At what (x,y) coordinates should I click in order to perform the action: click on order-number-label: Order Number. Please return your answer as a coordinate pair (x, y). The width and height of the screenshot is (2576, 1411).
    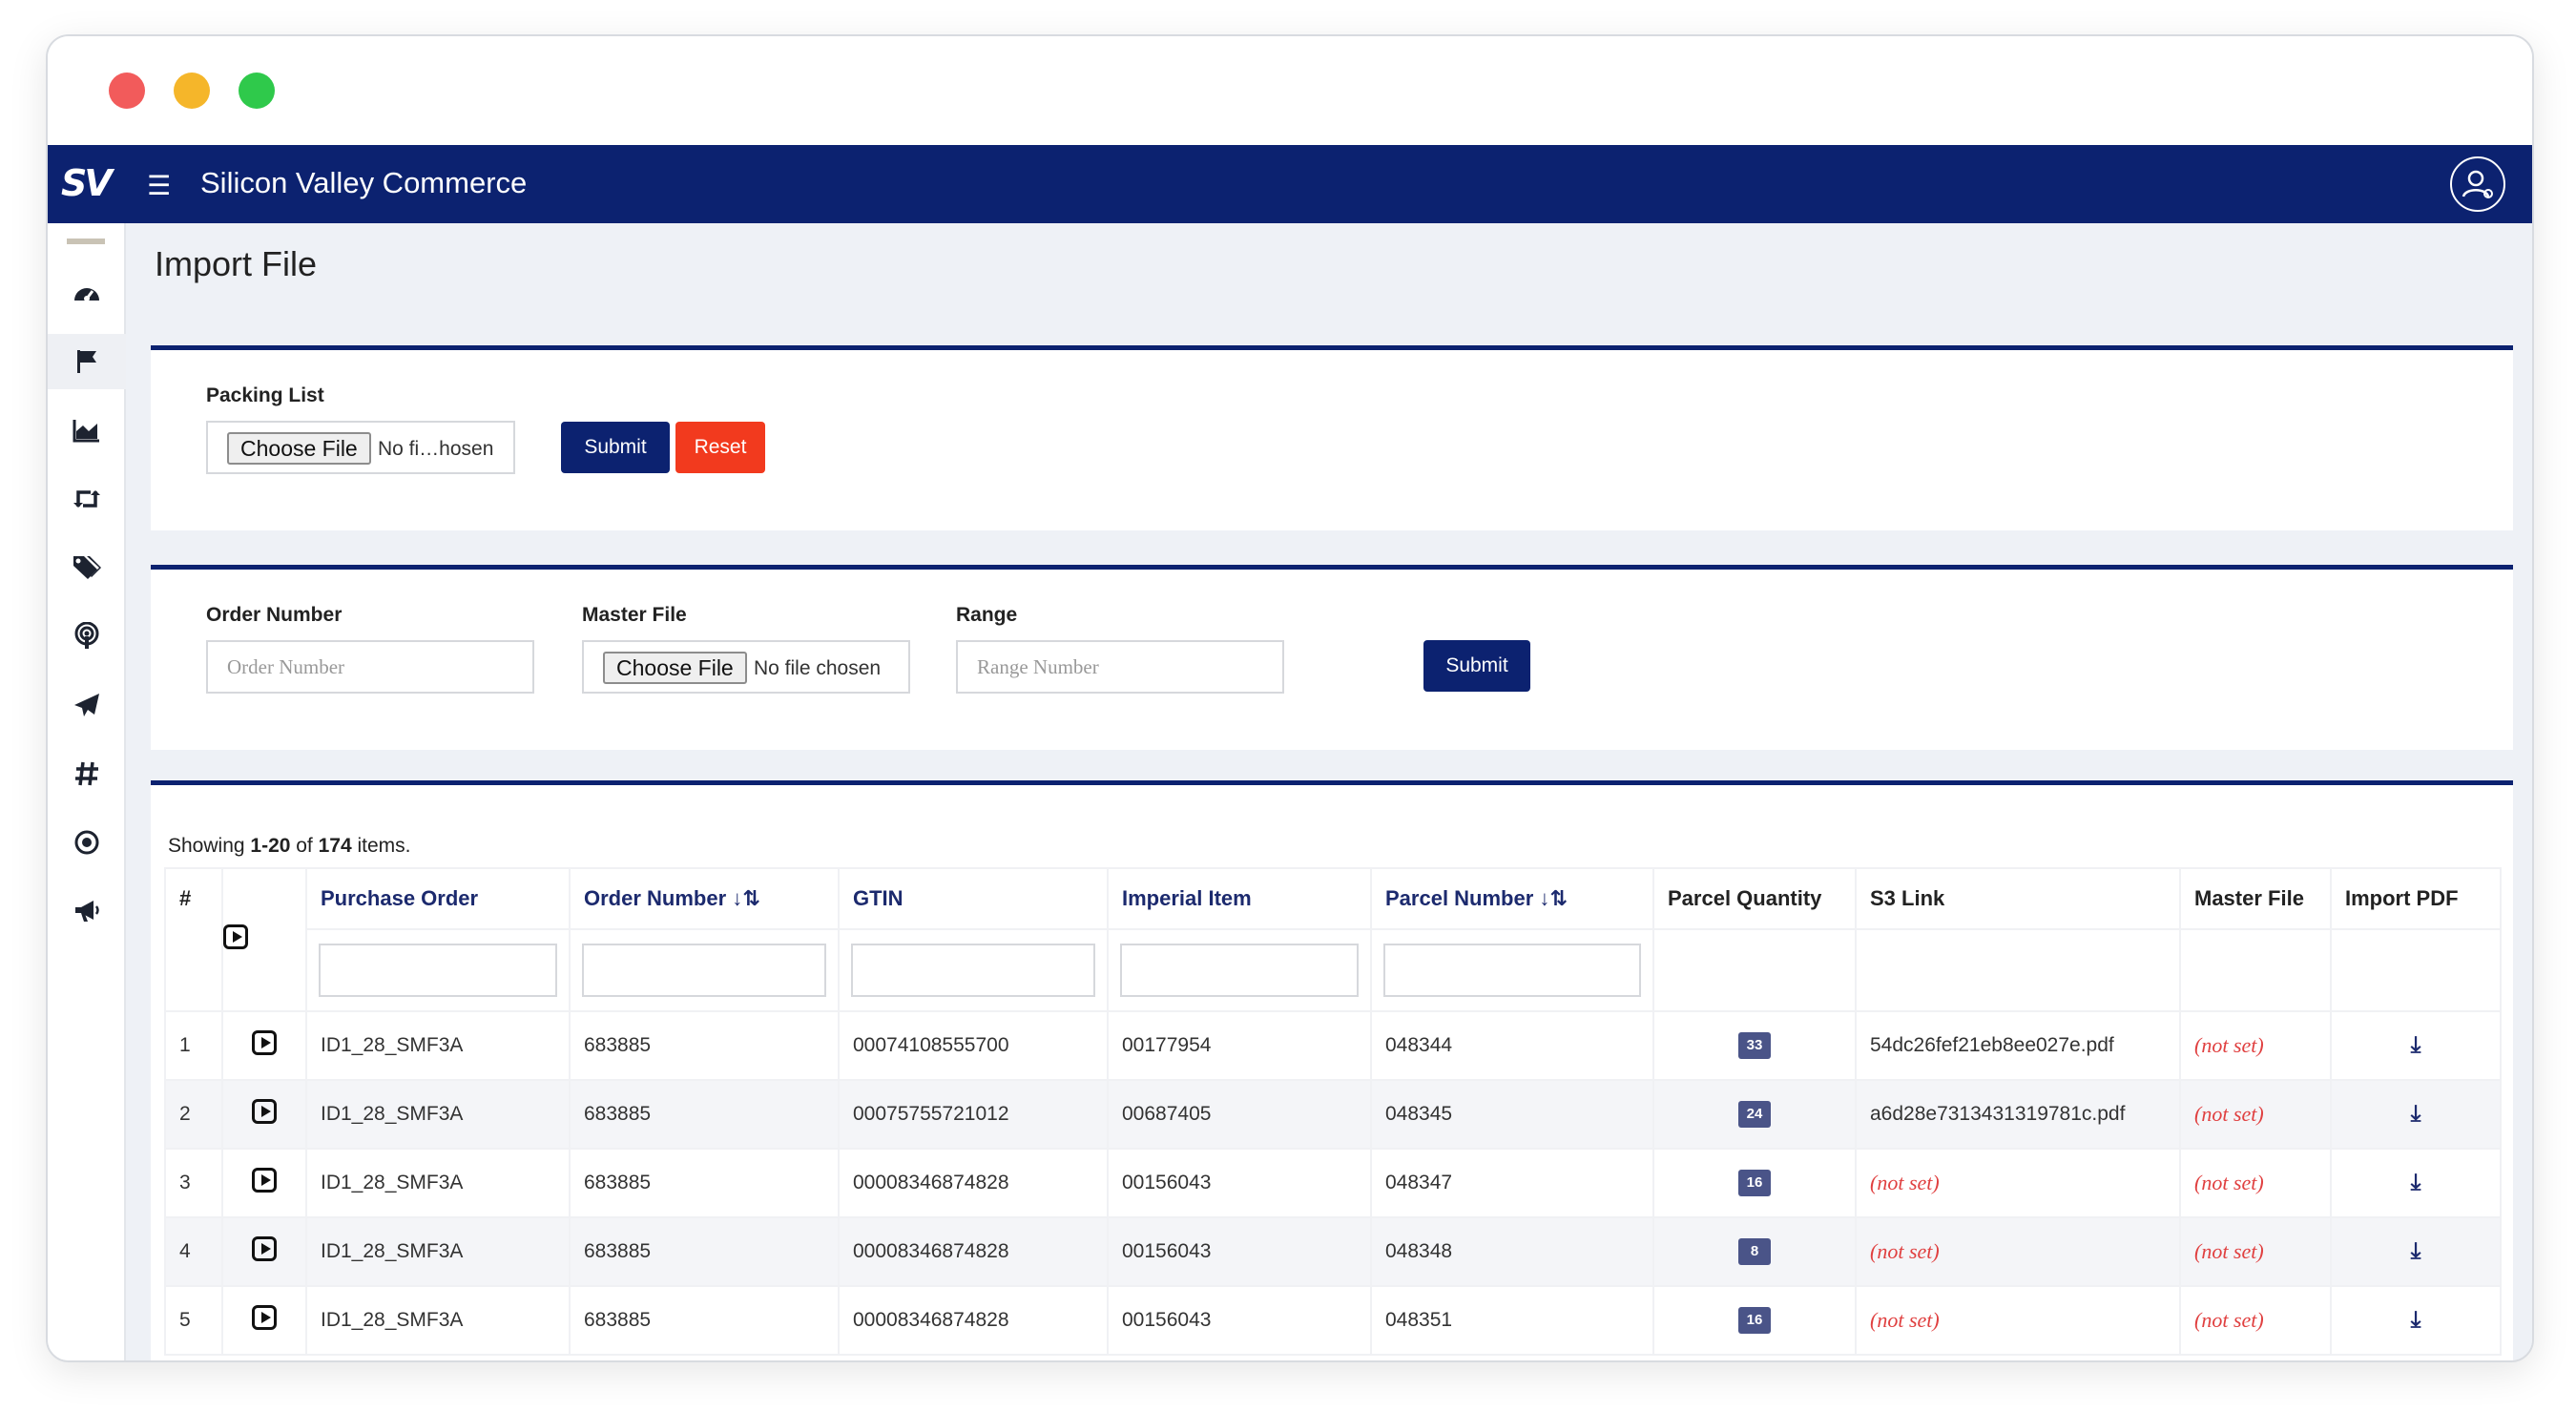
    Looking at the image, I should click on (274, 615).